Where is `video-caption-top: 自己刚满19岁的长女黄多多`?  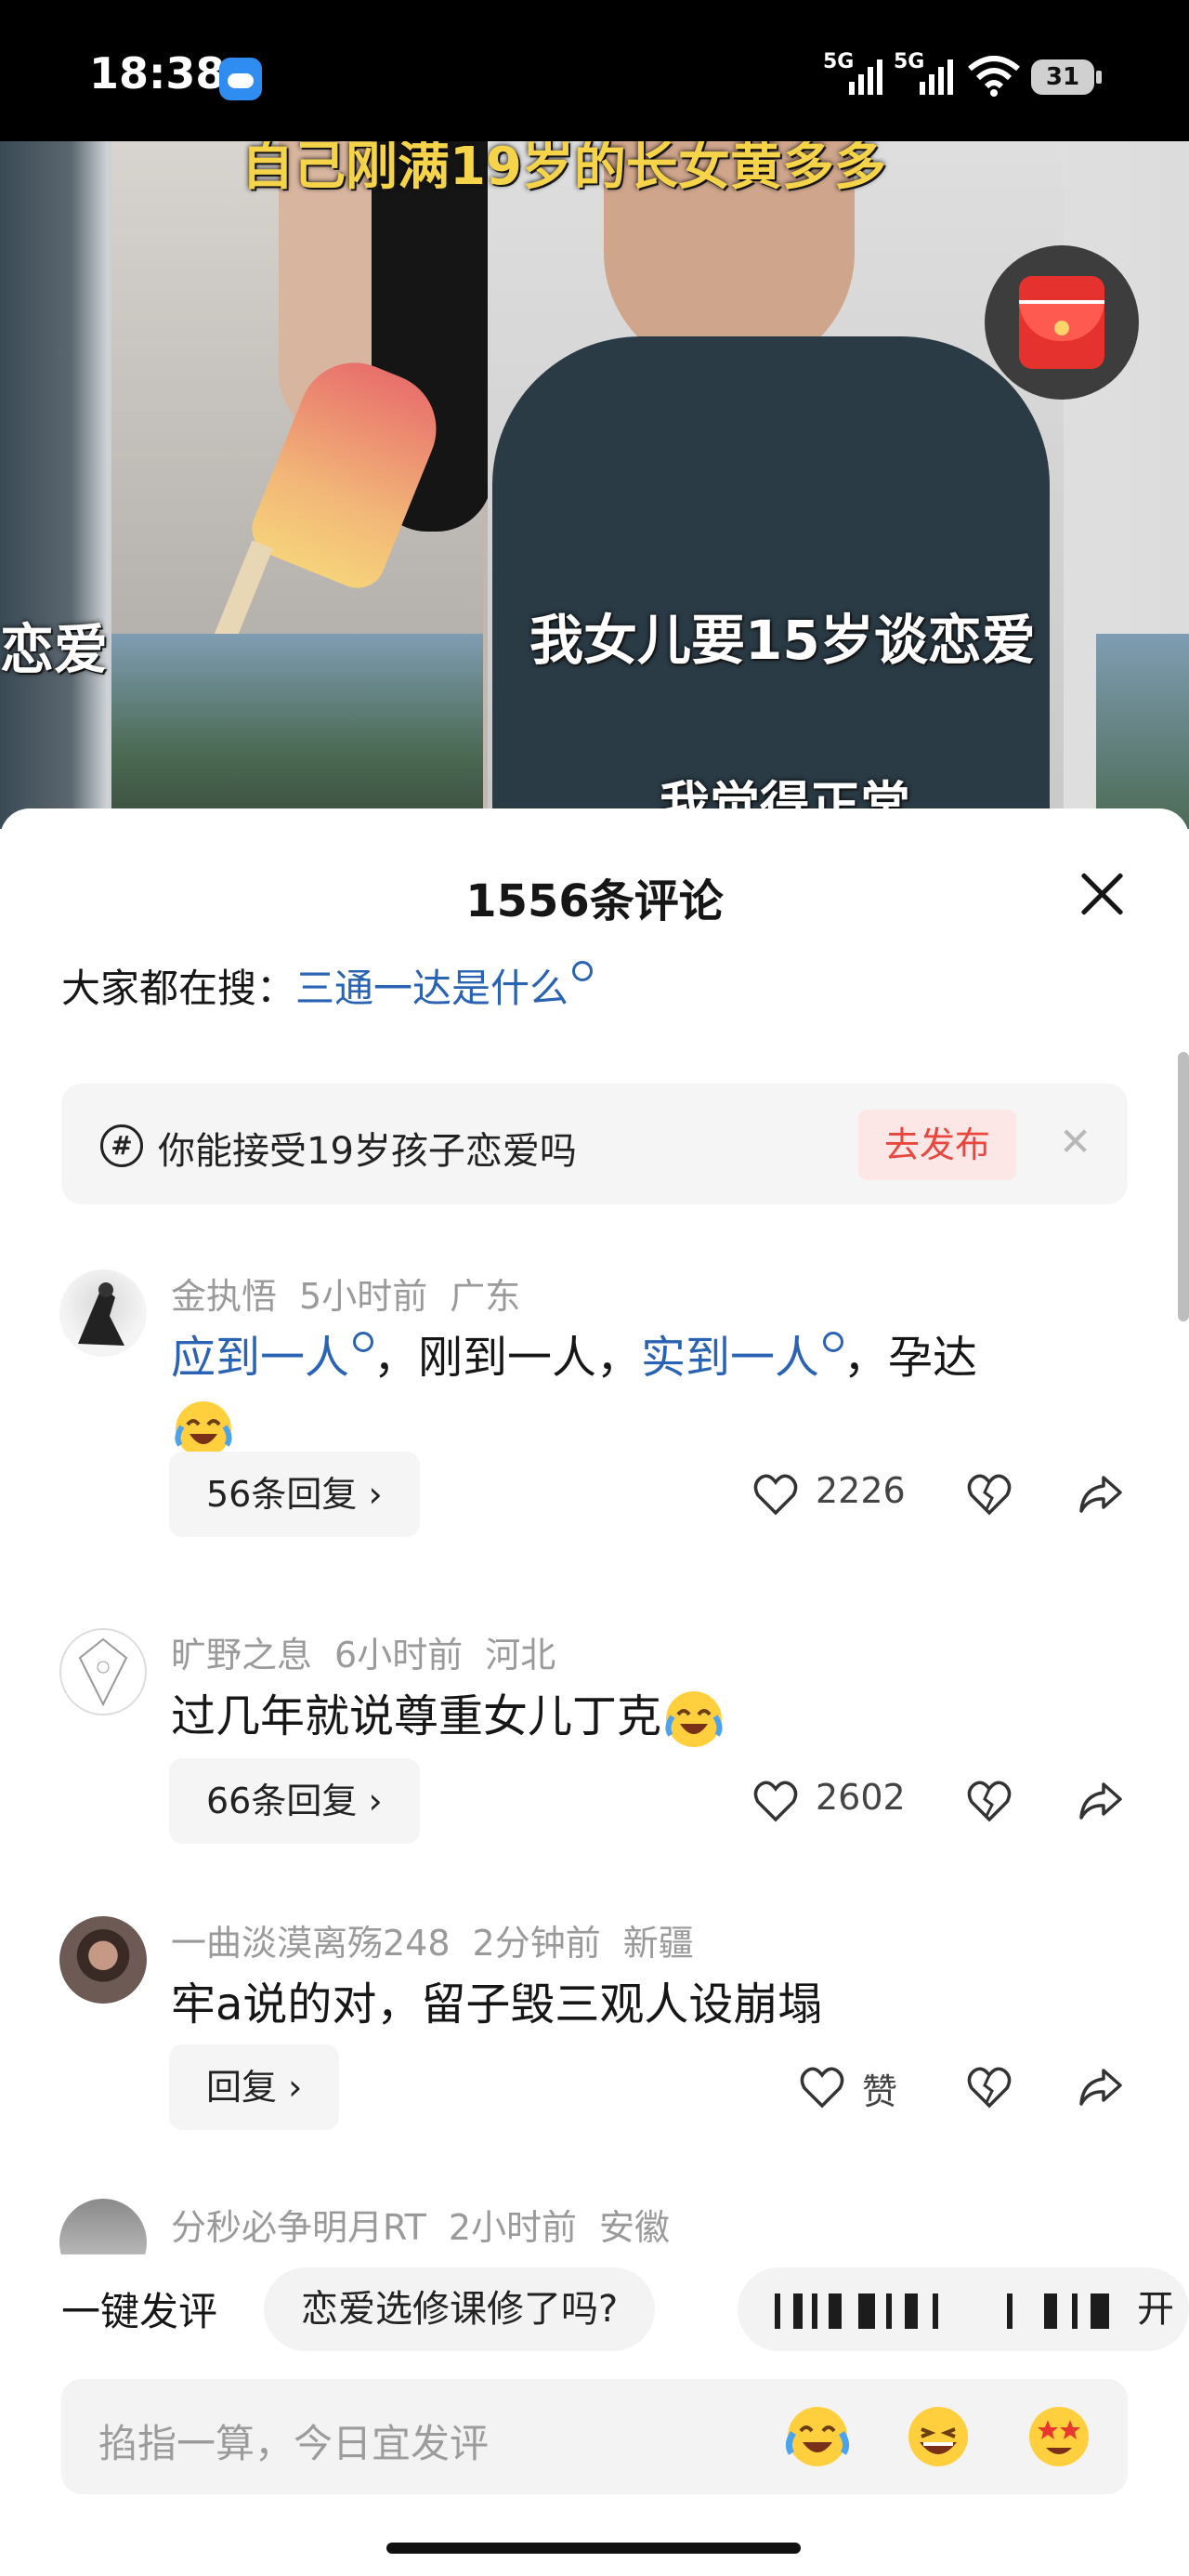
video-caption-top: 自己刚满19岁的长女黄多多 is located at coordinates (564, 169).